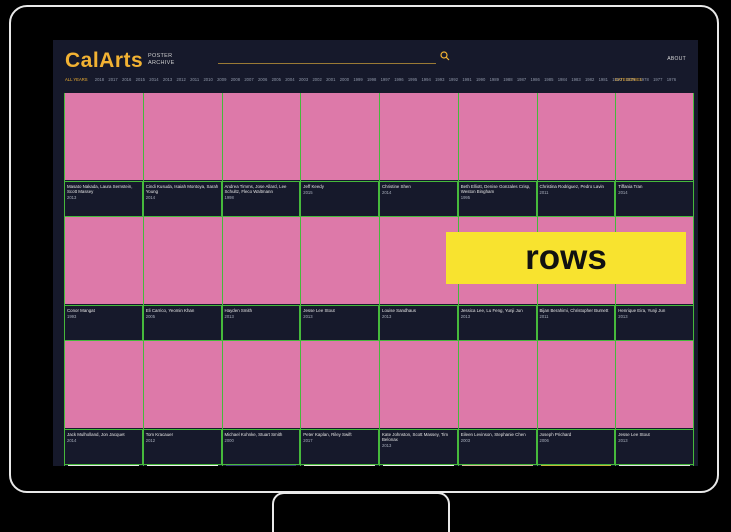  I want to click on poster-card: Eli Carrico, Yeomin Khan 2005, so click(182, 323).